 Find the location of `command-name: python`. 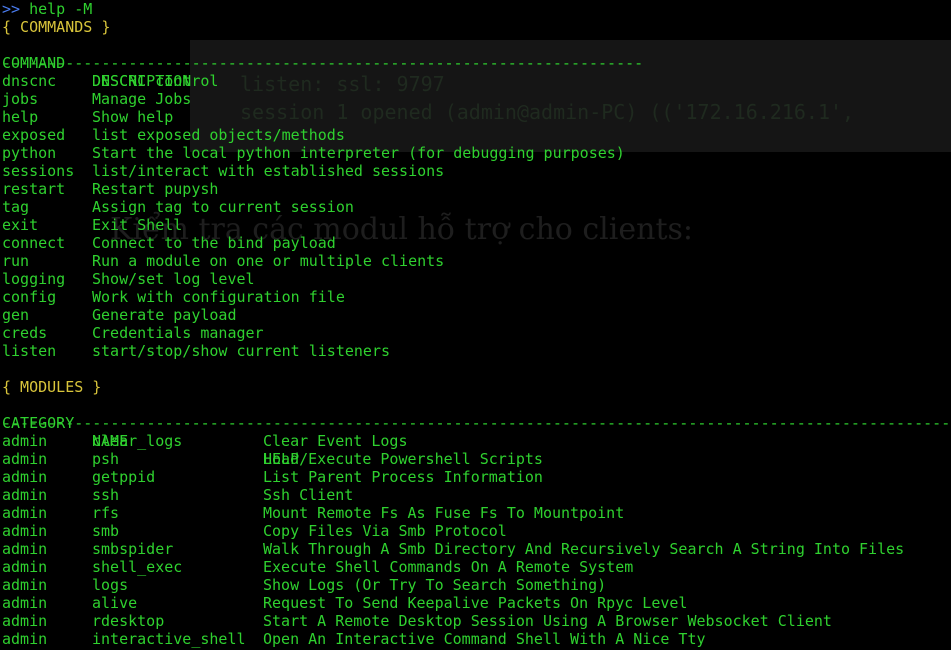

command-name: python is located at coordinates (29, 153).